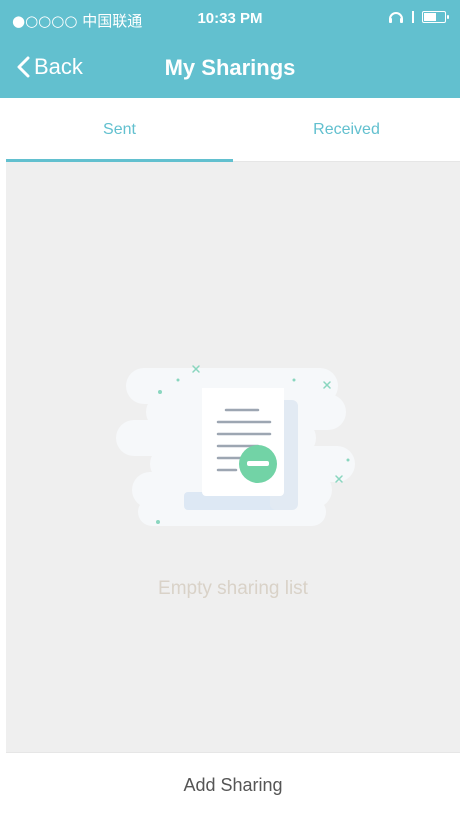 The height and width of the screenshot is (817, 460). Describe the element at coordinates (418, 17) in the screenshot. I see `status-right` at that location.